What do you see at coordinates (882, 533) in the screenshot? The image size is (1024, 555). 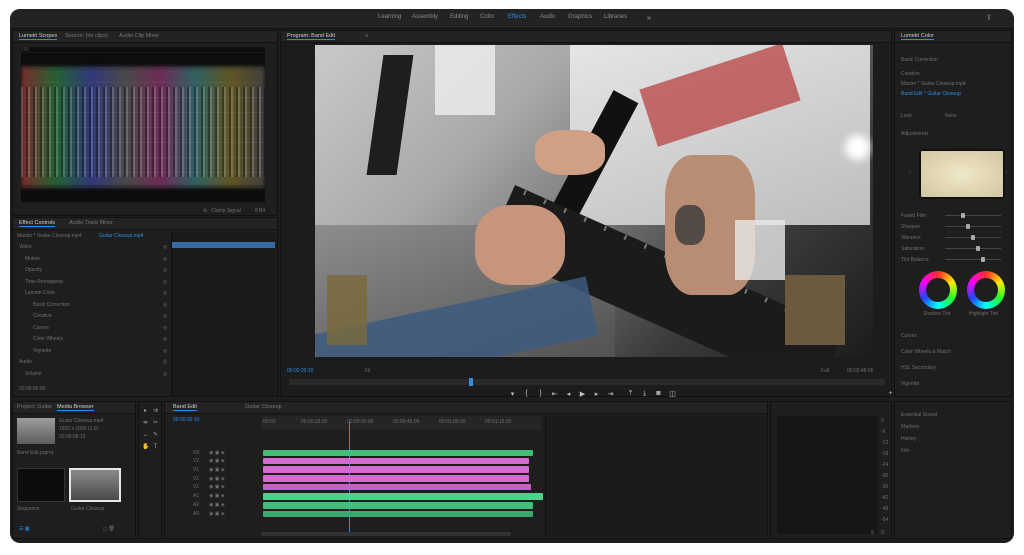 I see `meter-solo-right: S` at bounding box center [882, 533].